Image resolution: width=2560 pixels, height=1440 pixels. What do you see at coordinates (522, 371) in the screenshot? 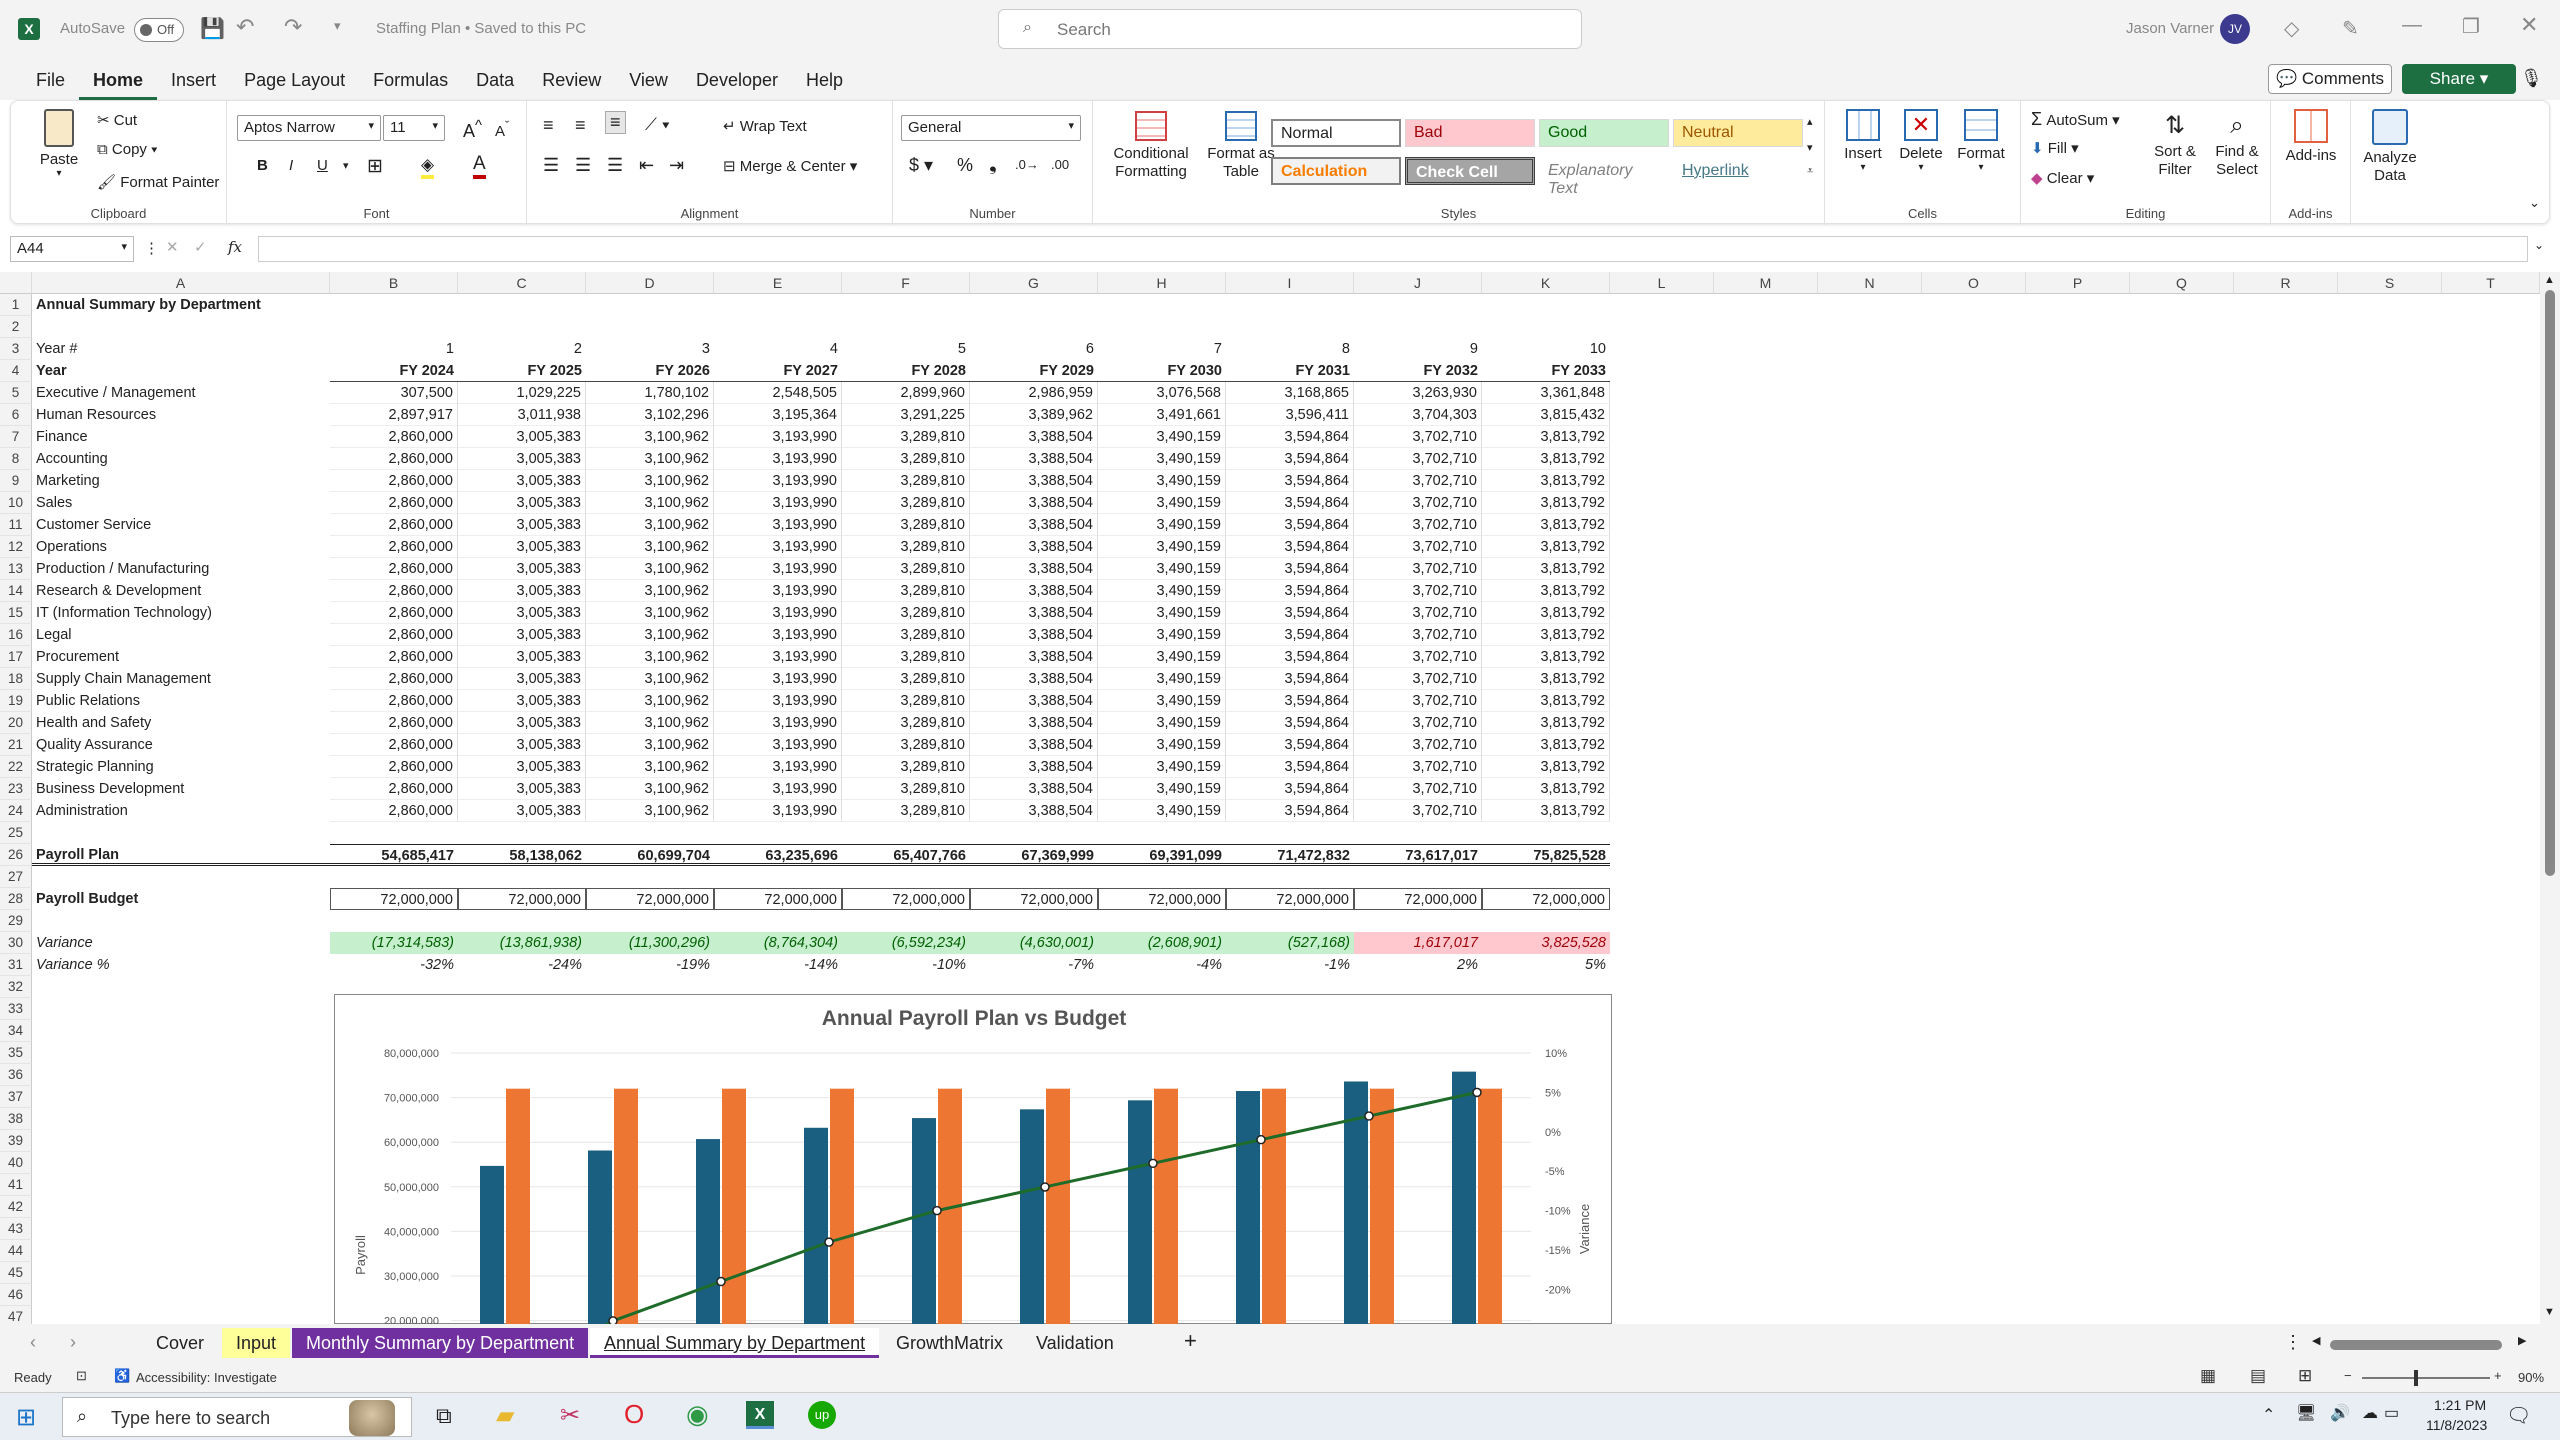
I see `year-header: FY 2025` at bounding box center [522, 371].